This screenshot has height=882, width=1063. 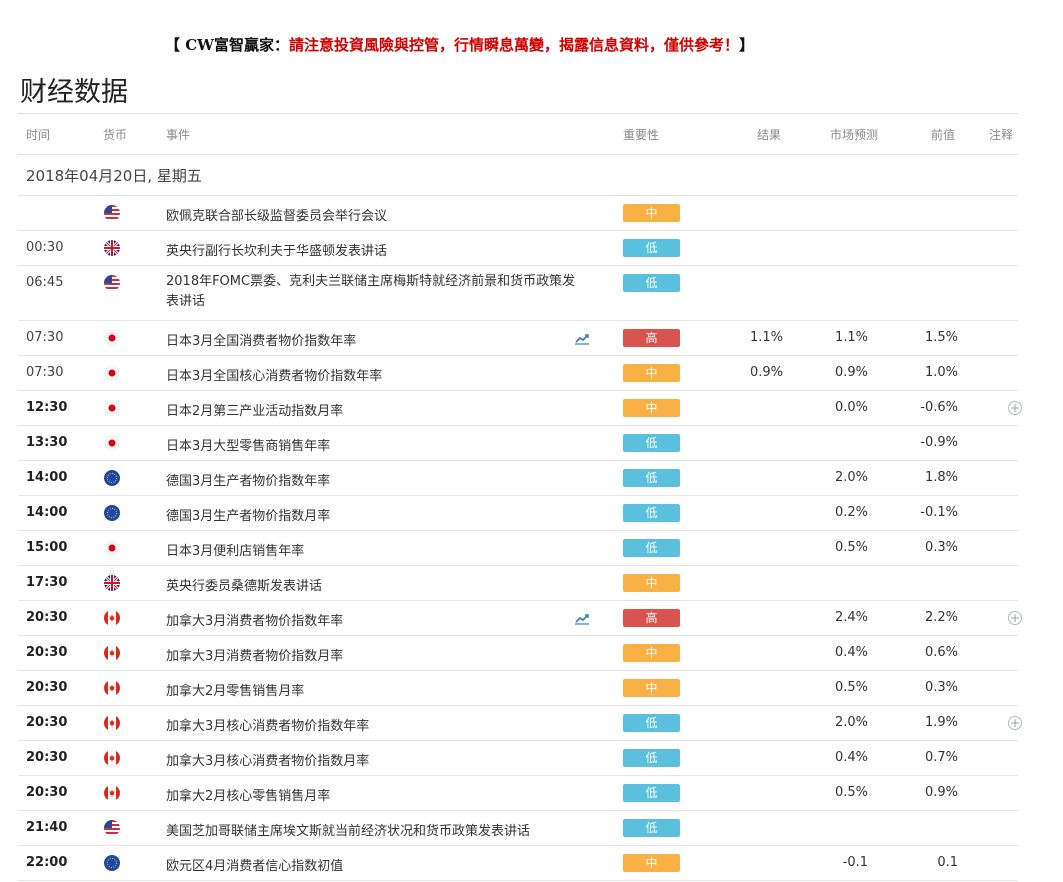 I want to click on event-time: 17:30, so click(x=47, y=582).